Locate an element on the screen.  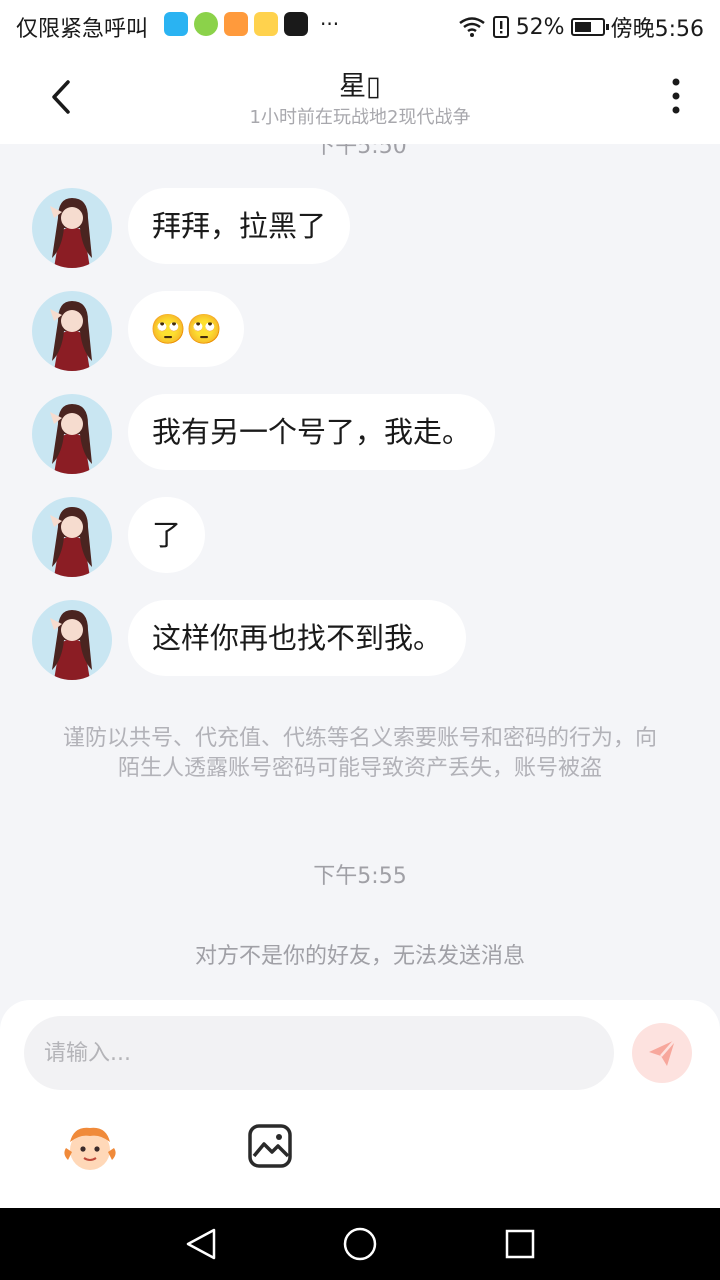
lucky-icon is located at coordinates (206, 24).